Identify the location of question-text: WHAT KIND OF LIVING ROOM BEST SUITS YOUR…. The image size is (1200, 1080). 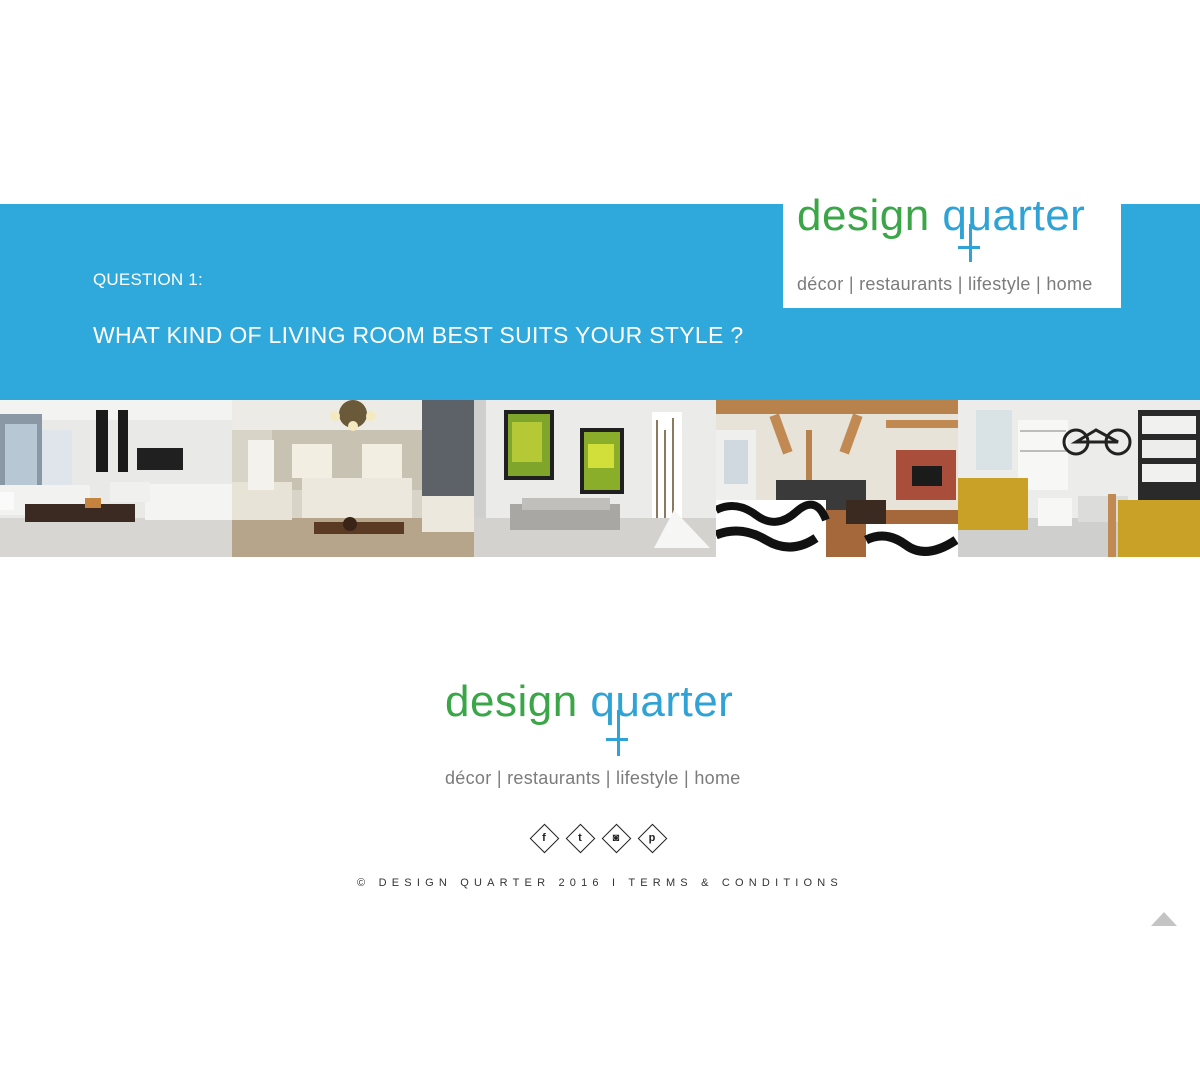
(418, 335).